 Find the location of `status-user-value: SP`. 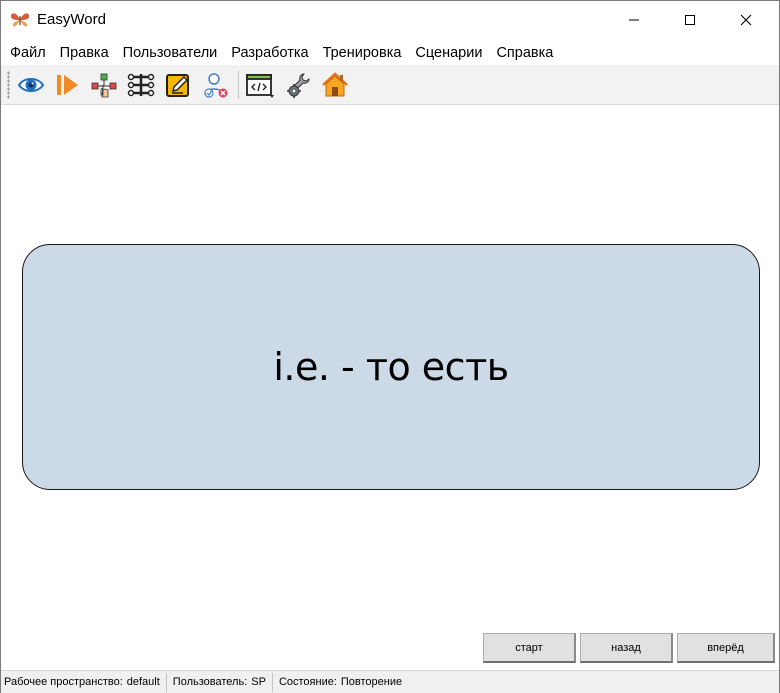

status-user-value: SP is located at coordinates (258, 681).